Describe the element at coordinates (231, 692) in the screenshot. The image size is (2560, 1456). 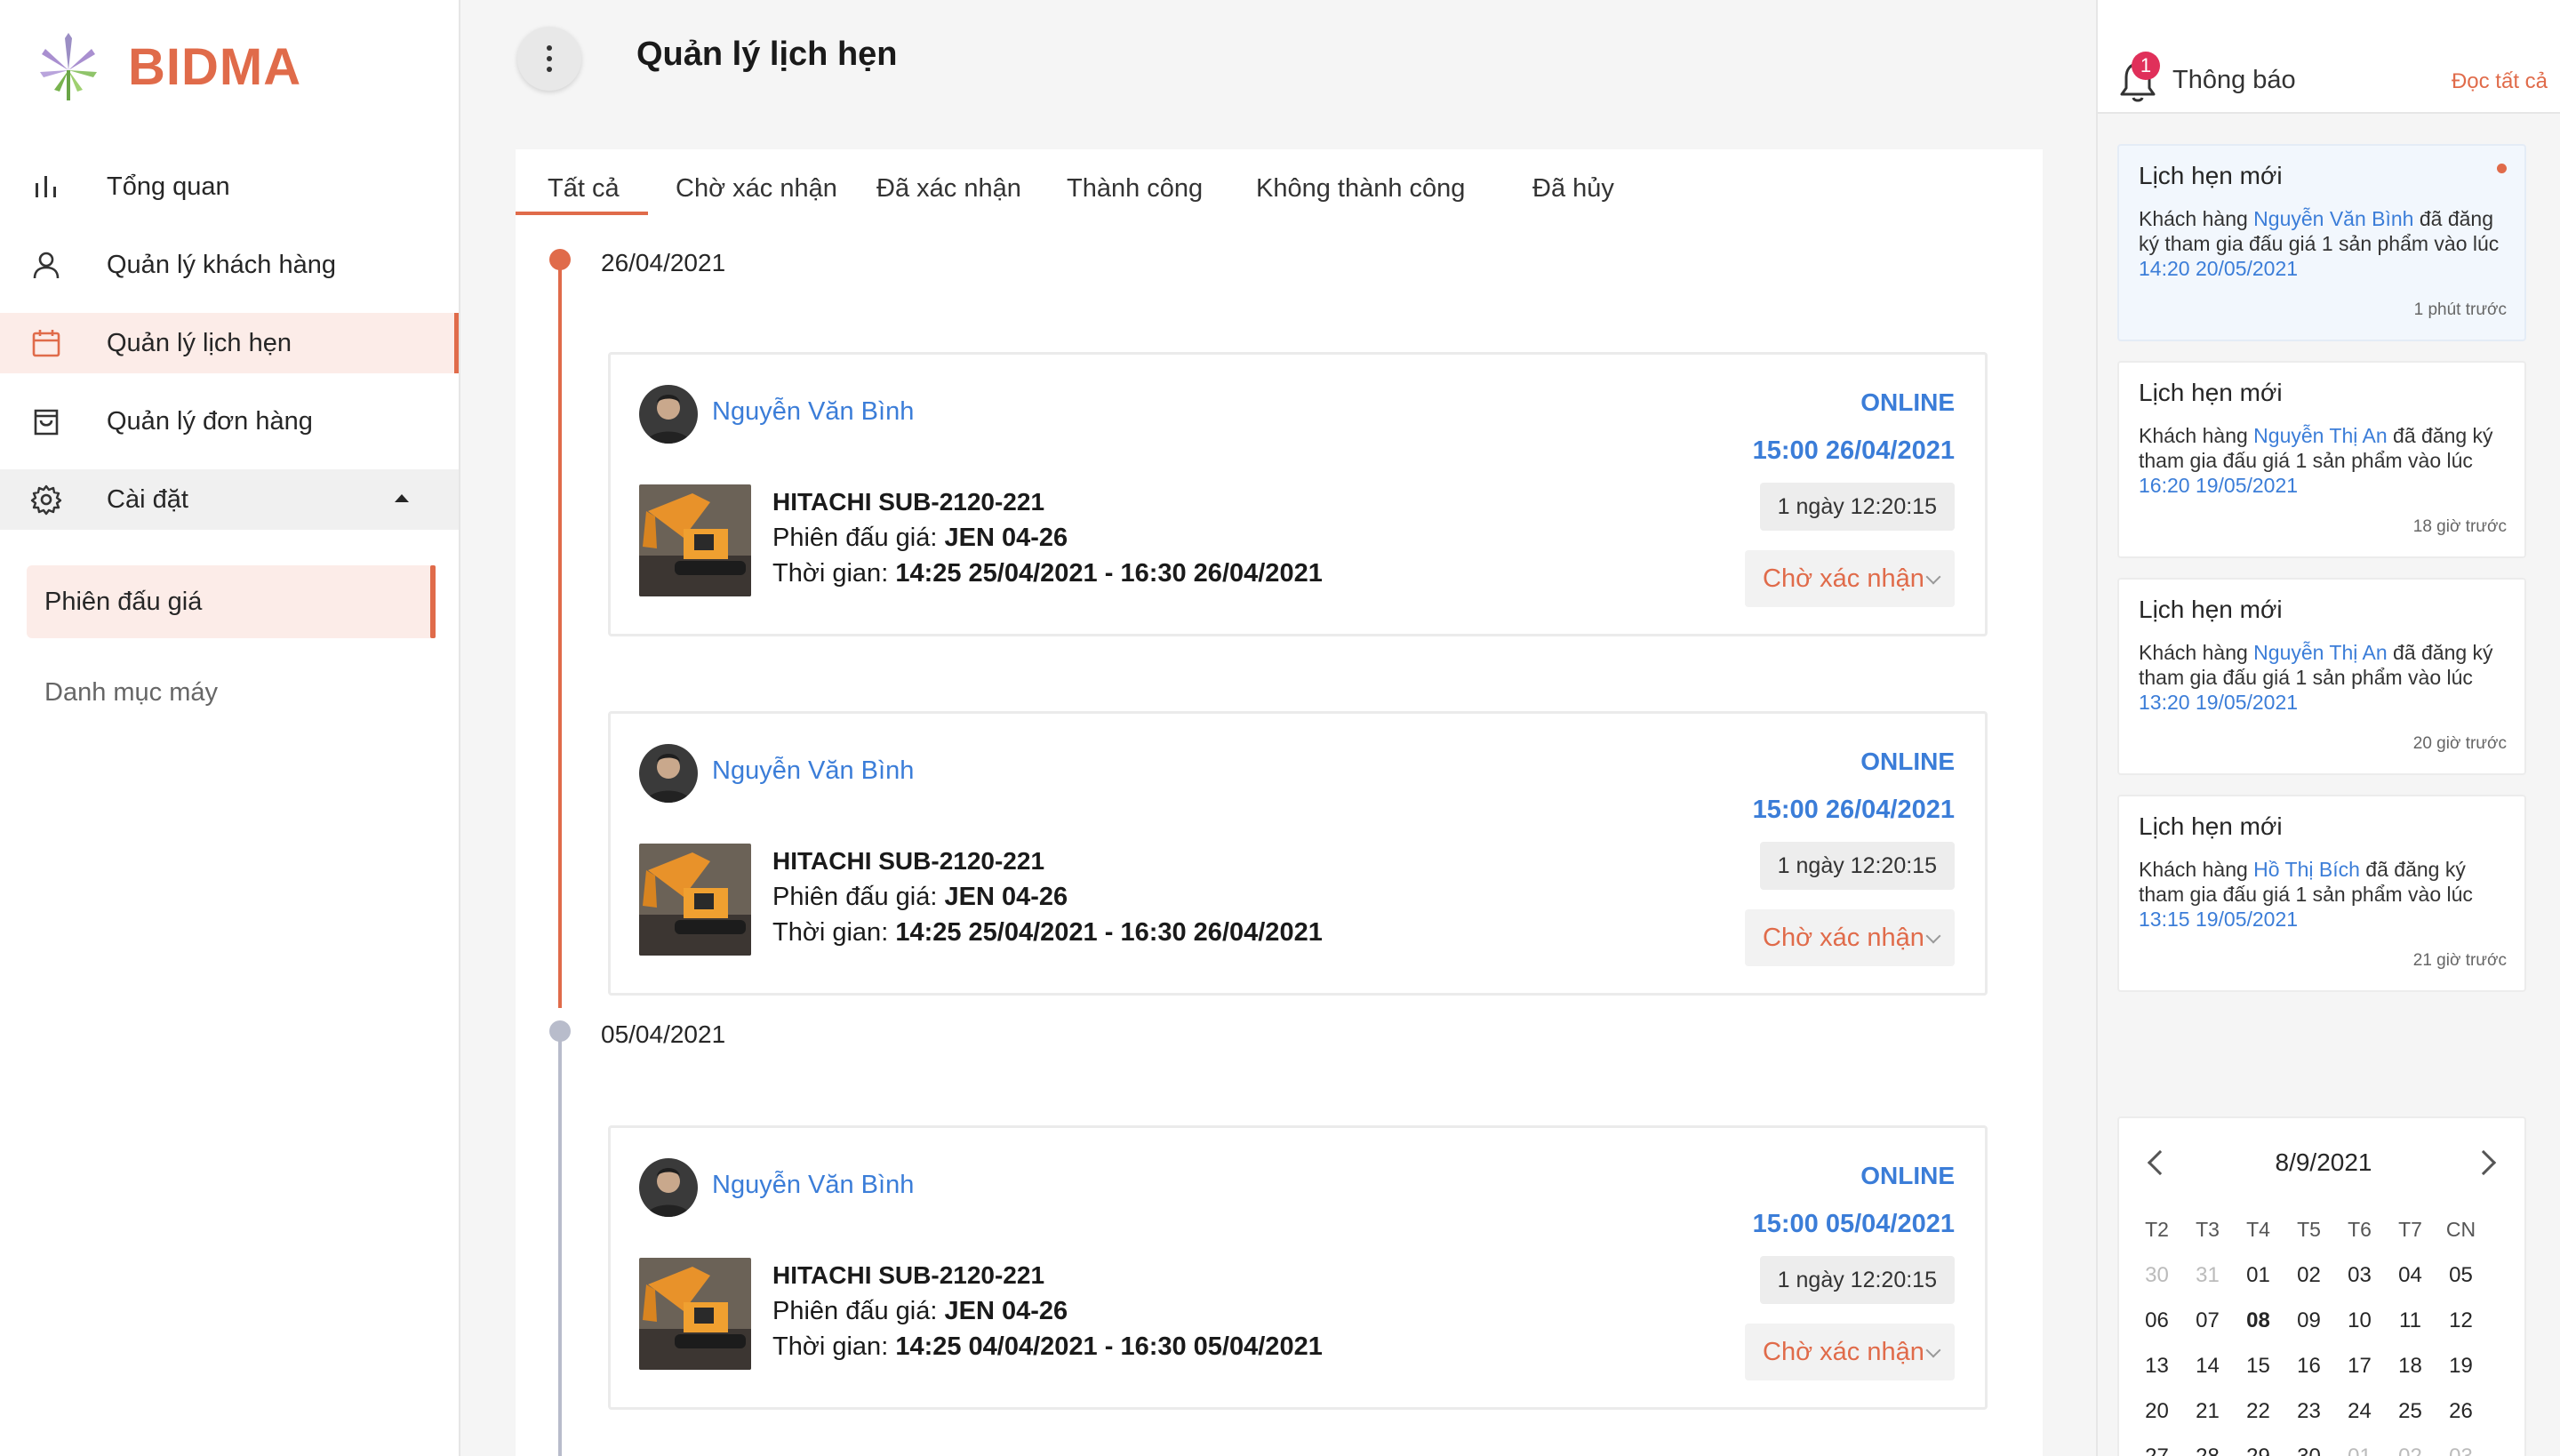
I see `sub-item-machine-catalog: Danh mục máy` at that location.